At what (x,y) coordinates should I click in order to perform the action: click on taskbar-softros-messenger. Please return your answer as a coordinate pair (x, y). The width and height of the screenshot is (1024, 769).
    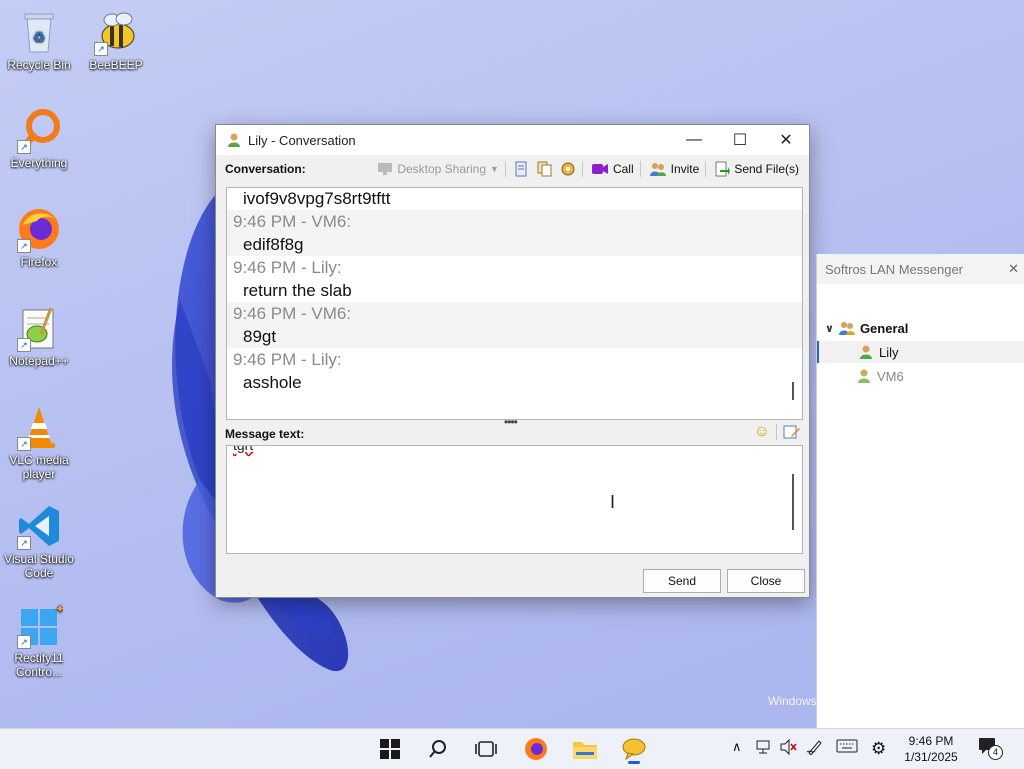
    Looking at the image, I should click on (634, 749).